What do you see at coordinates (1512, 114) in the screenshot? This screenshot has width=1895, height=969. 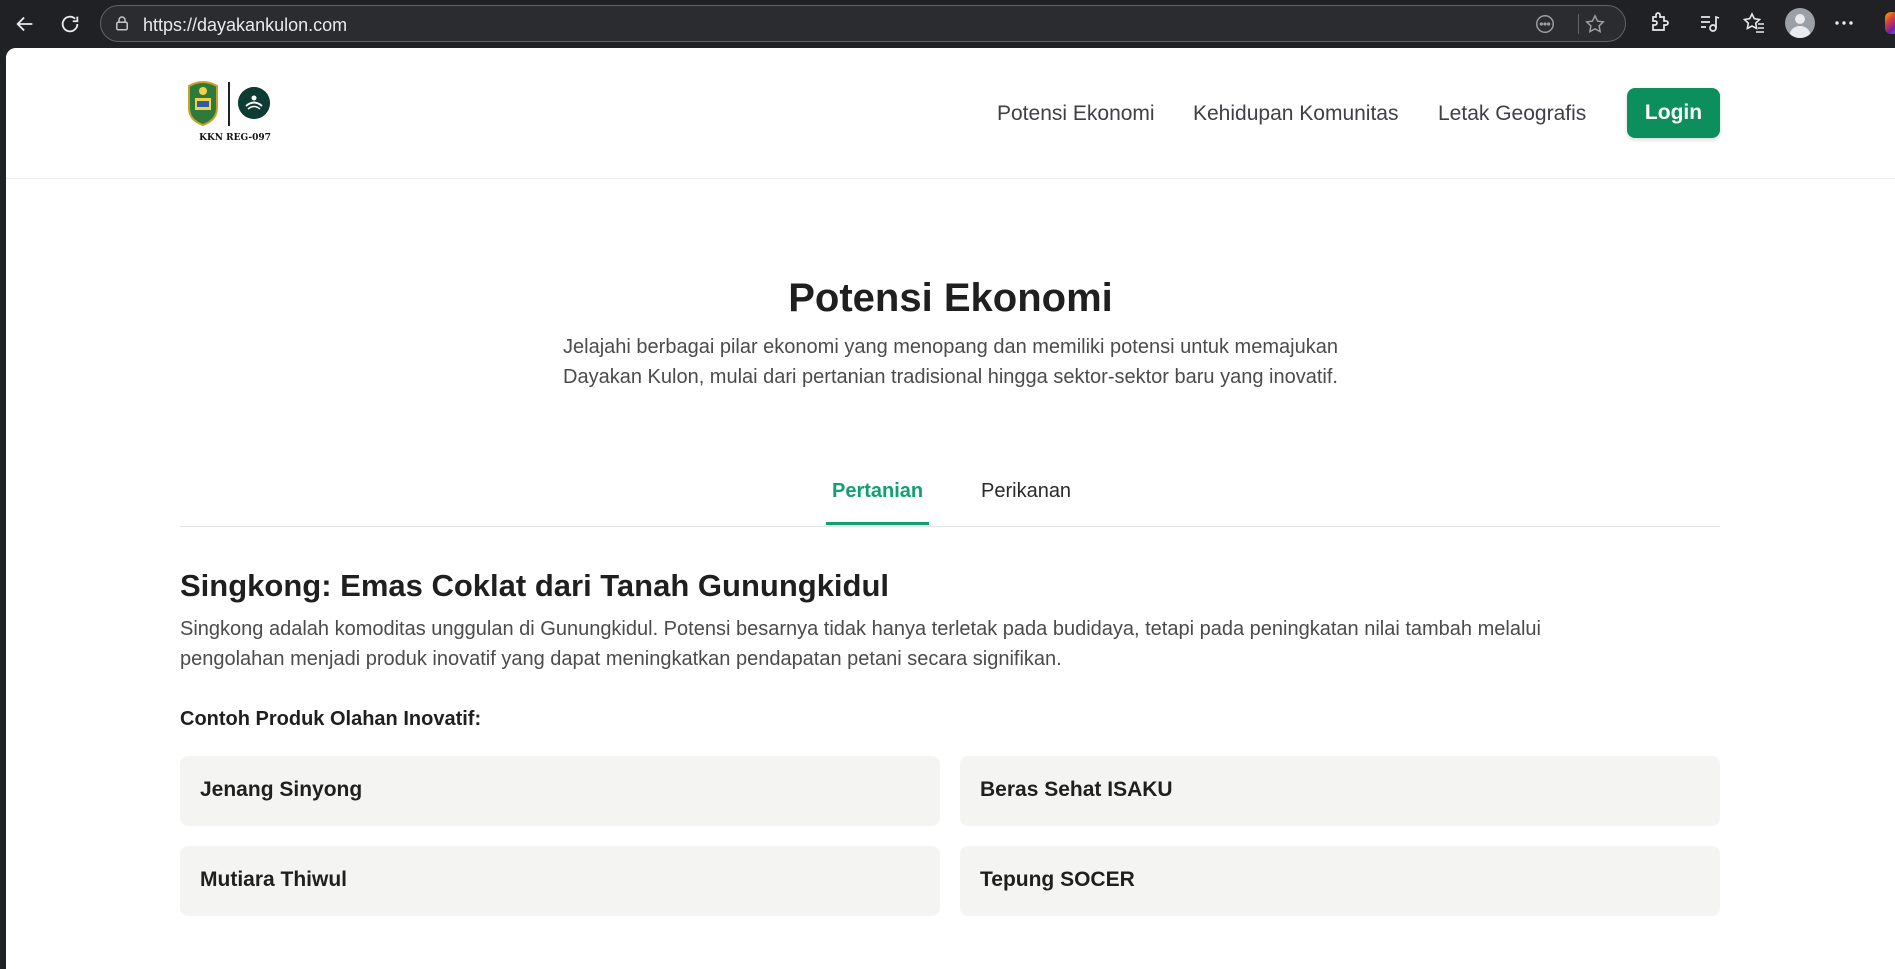 I see `nav-link-letak-geografis: Letak Geografis` at bounding box center [1512, 114].